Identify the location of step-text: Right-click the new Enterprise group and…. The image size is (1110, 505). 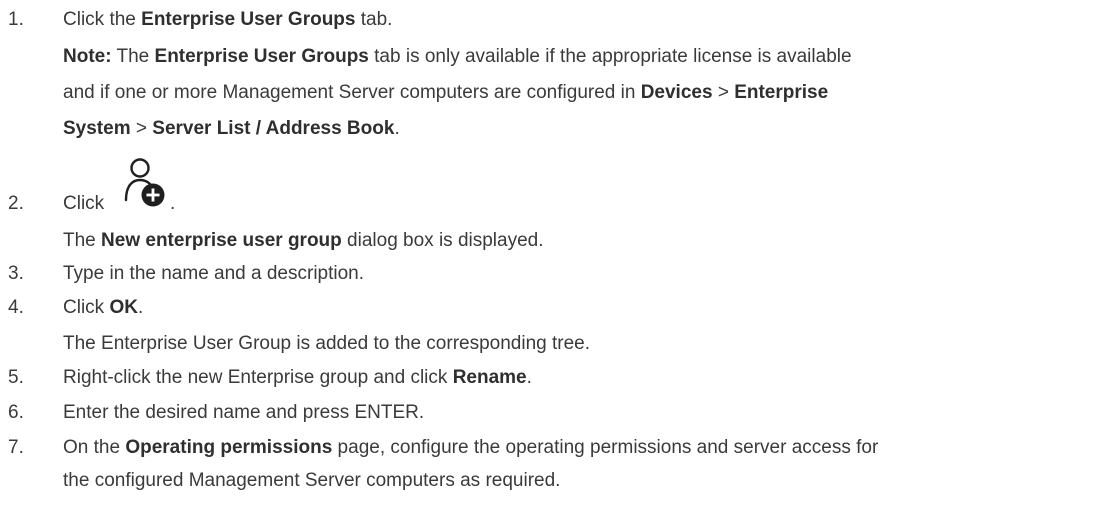
(297, 377).